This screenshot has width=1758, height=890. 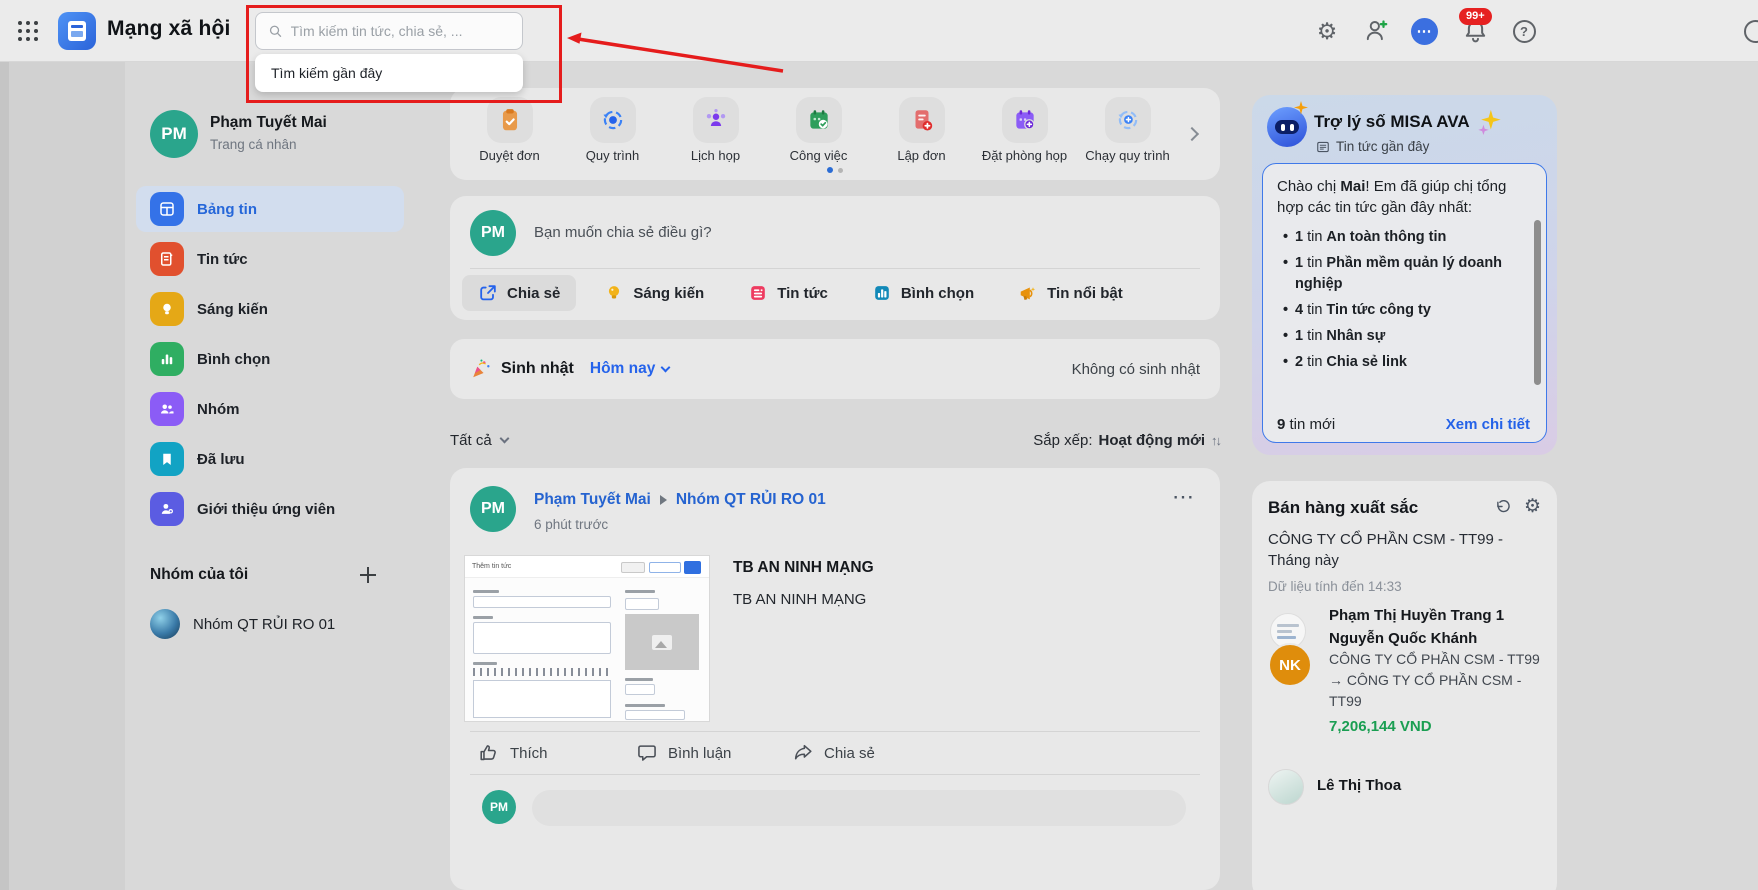 What do you see at coordinates (492, 566) in the screenshot?
I see `thumb-title-text: Thêm tin tức` at bounding box center [492, 566].